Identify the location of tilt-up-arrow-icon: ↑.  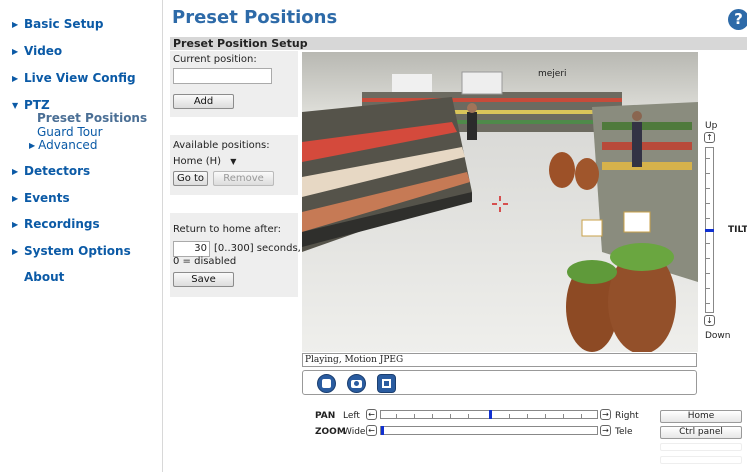
(709, 137).